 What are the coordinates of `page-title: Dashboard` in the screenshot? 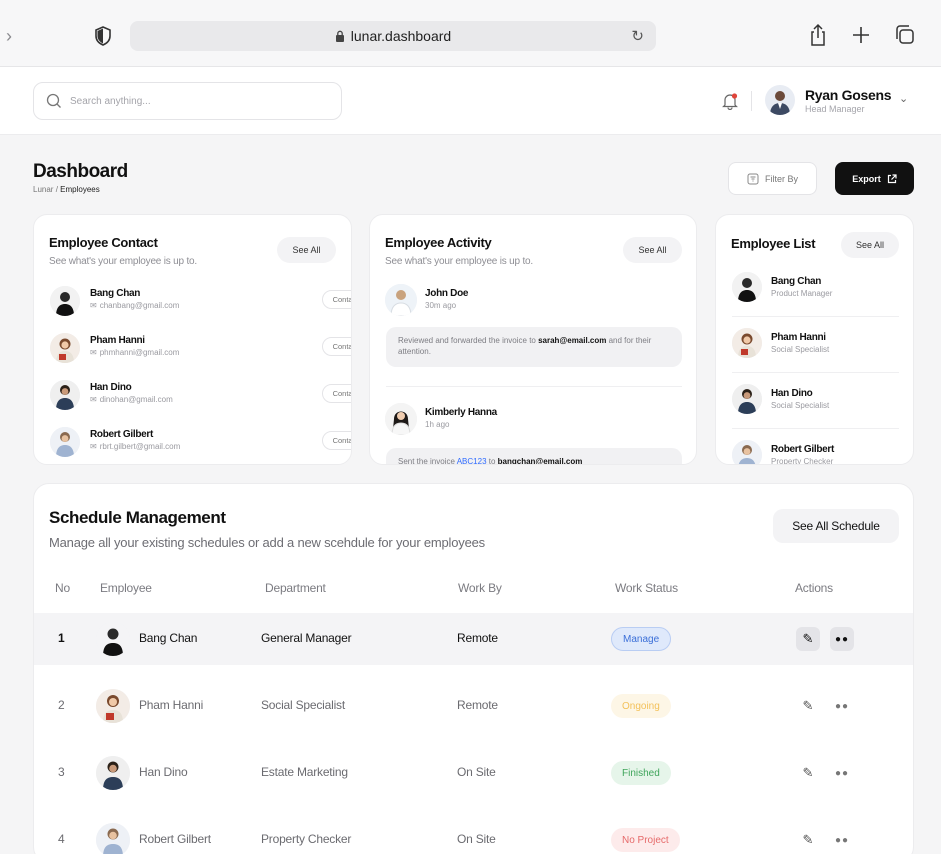 It's located at (80, 171).